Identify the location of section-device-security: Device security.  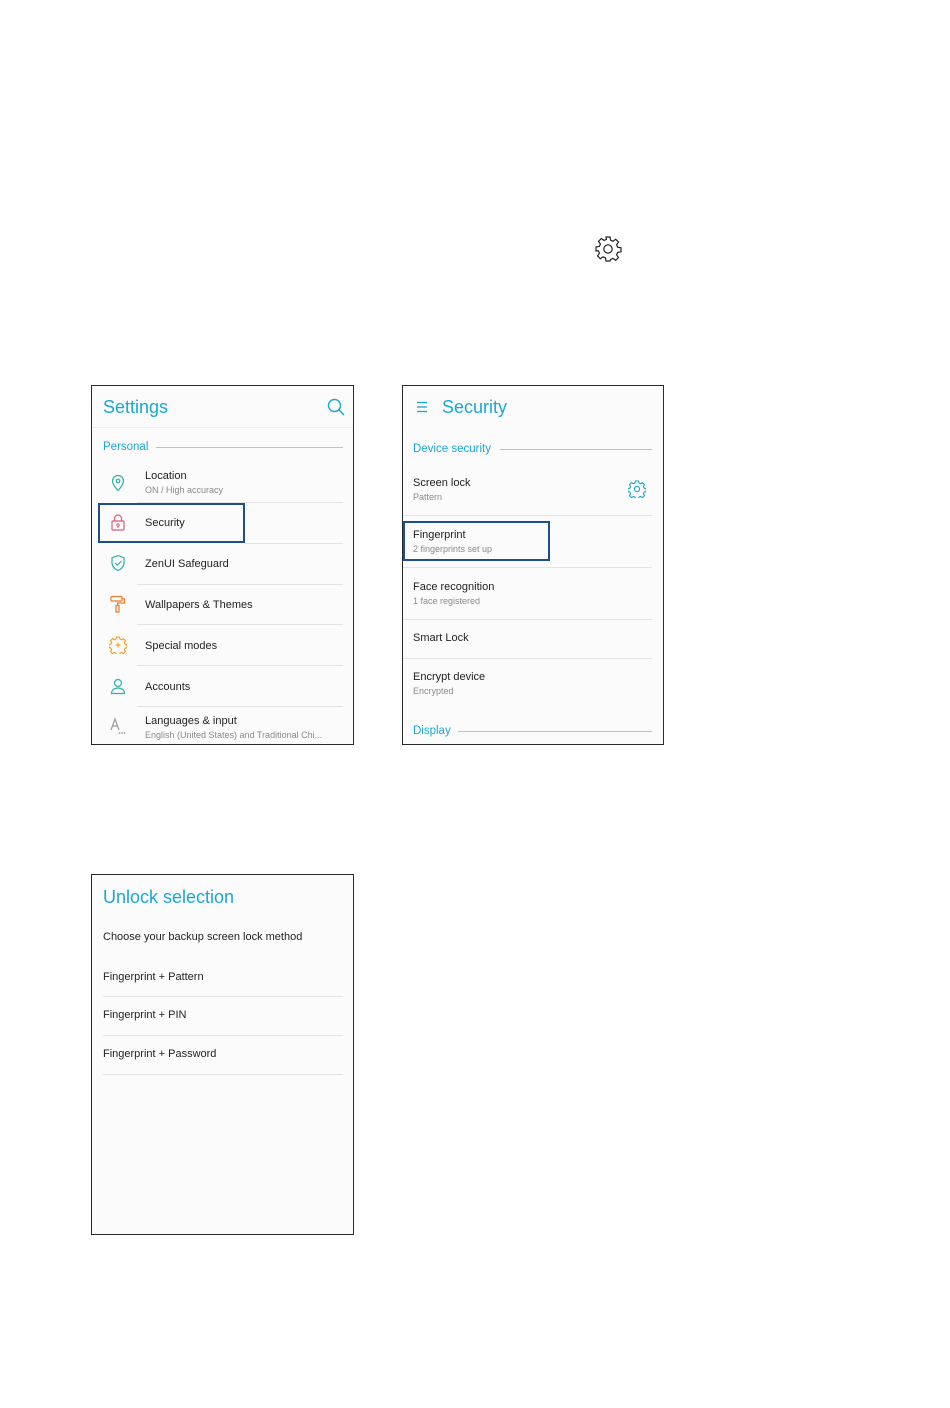
(452, 449).